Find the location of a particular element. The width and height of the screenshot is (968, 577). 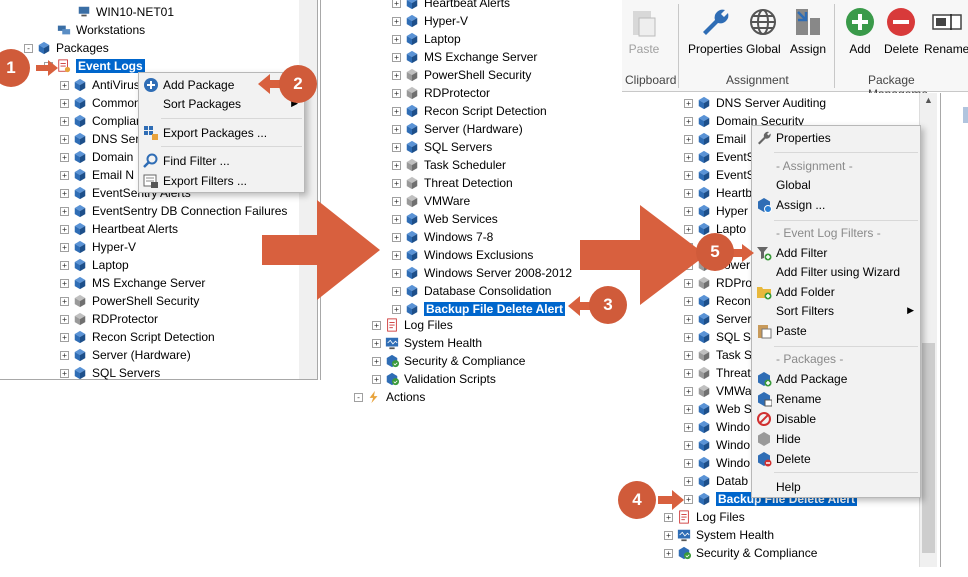

tree-item: - Packages is located at coordinates (66, 48).